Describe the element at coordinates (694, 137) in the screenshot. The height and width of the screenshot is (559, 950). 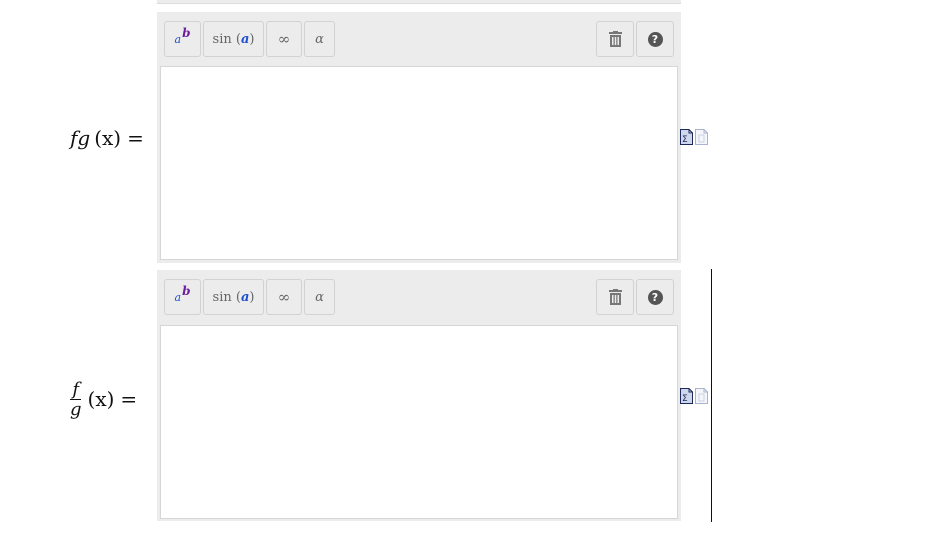
I see `fg-side-icons: Σ` at that location.